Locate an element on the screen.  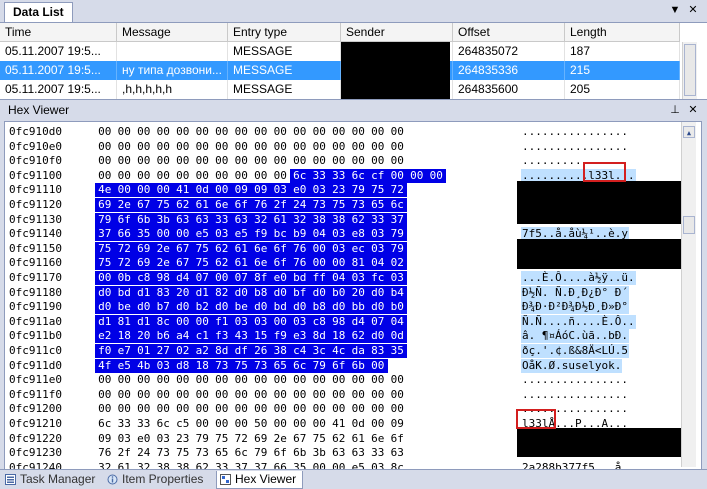
hex-byte: b0 is located at coordinates (339, 292).